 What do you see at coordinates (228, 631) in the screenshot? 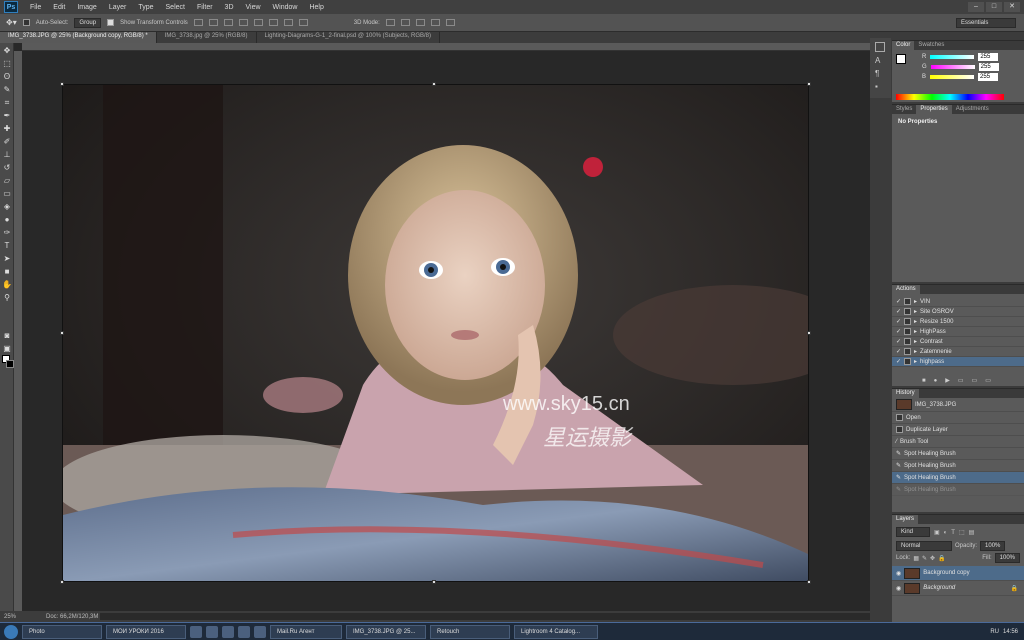
I see `explorer-icon` at bounding box center [228, 631].